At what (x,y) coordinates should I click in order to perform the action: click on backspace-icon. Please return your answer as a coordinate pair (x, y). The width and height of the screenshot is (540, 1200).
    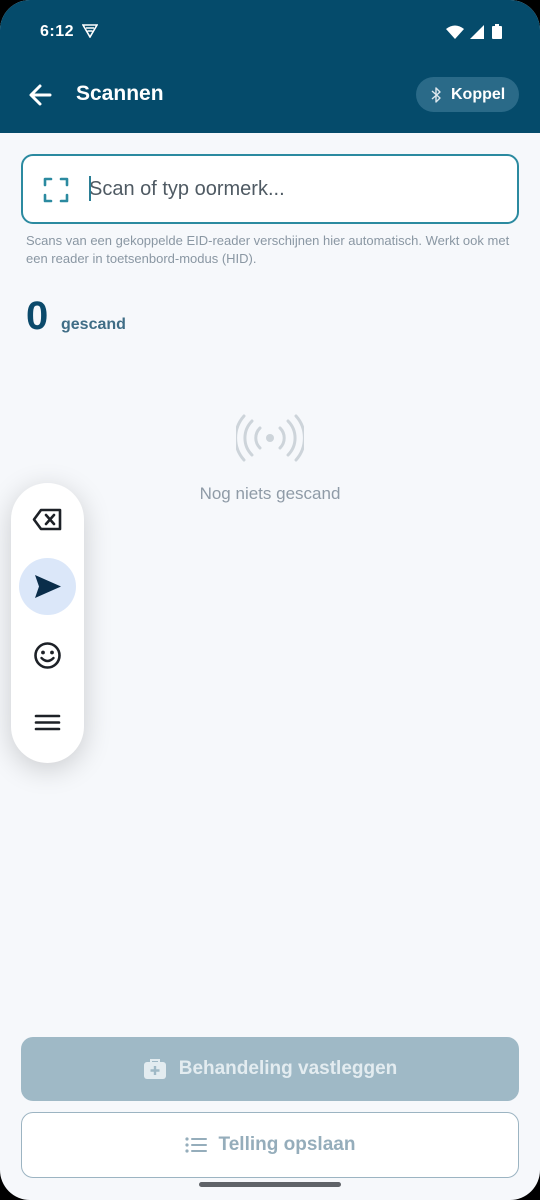
    Looking at the image, I should click on (47, 519).